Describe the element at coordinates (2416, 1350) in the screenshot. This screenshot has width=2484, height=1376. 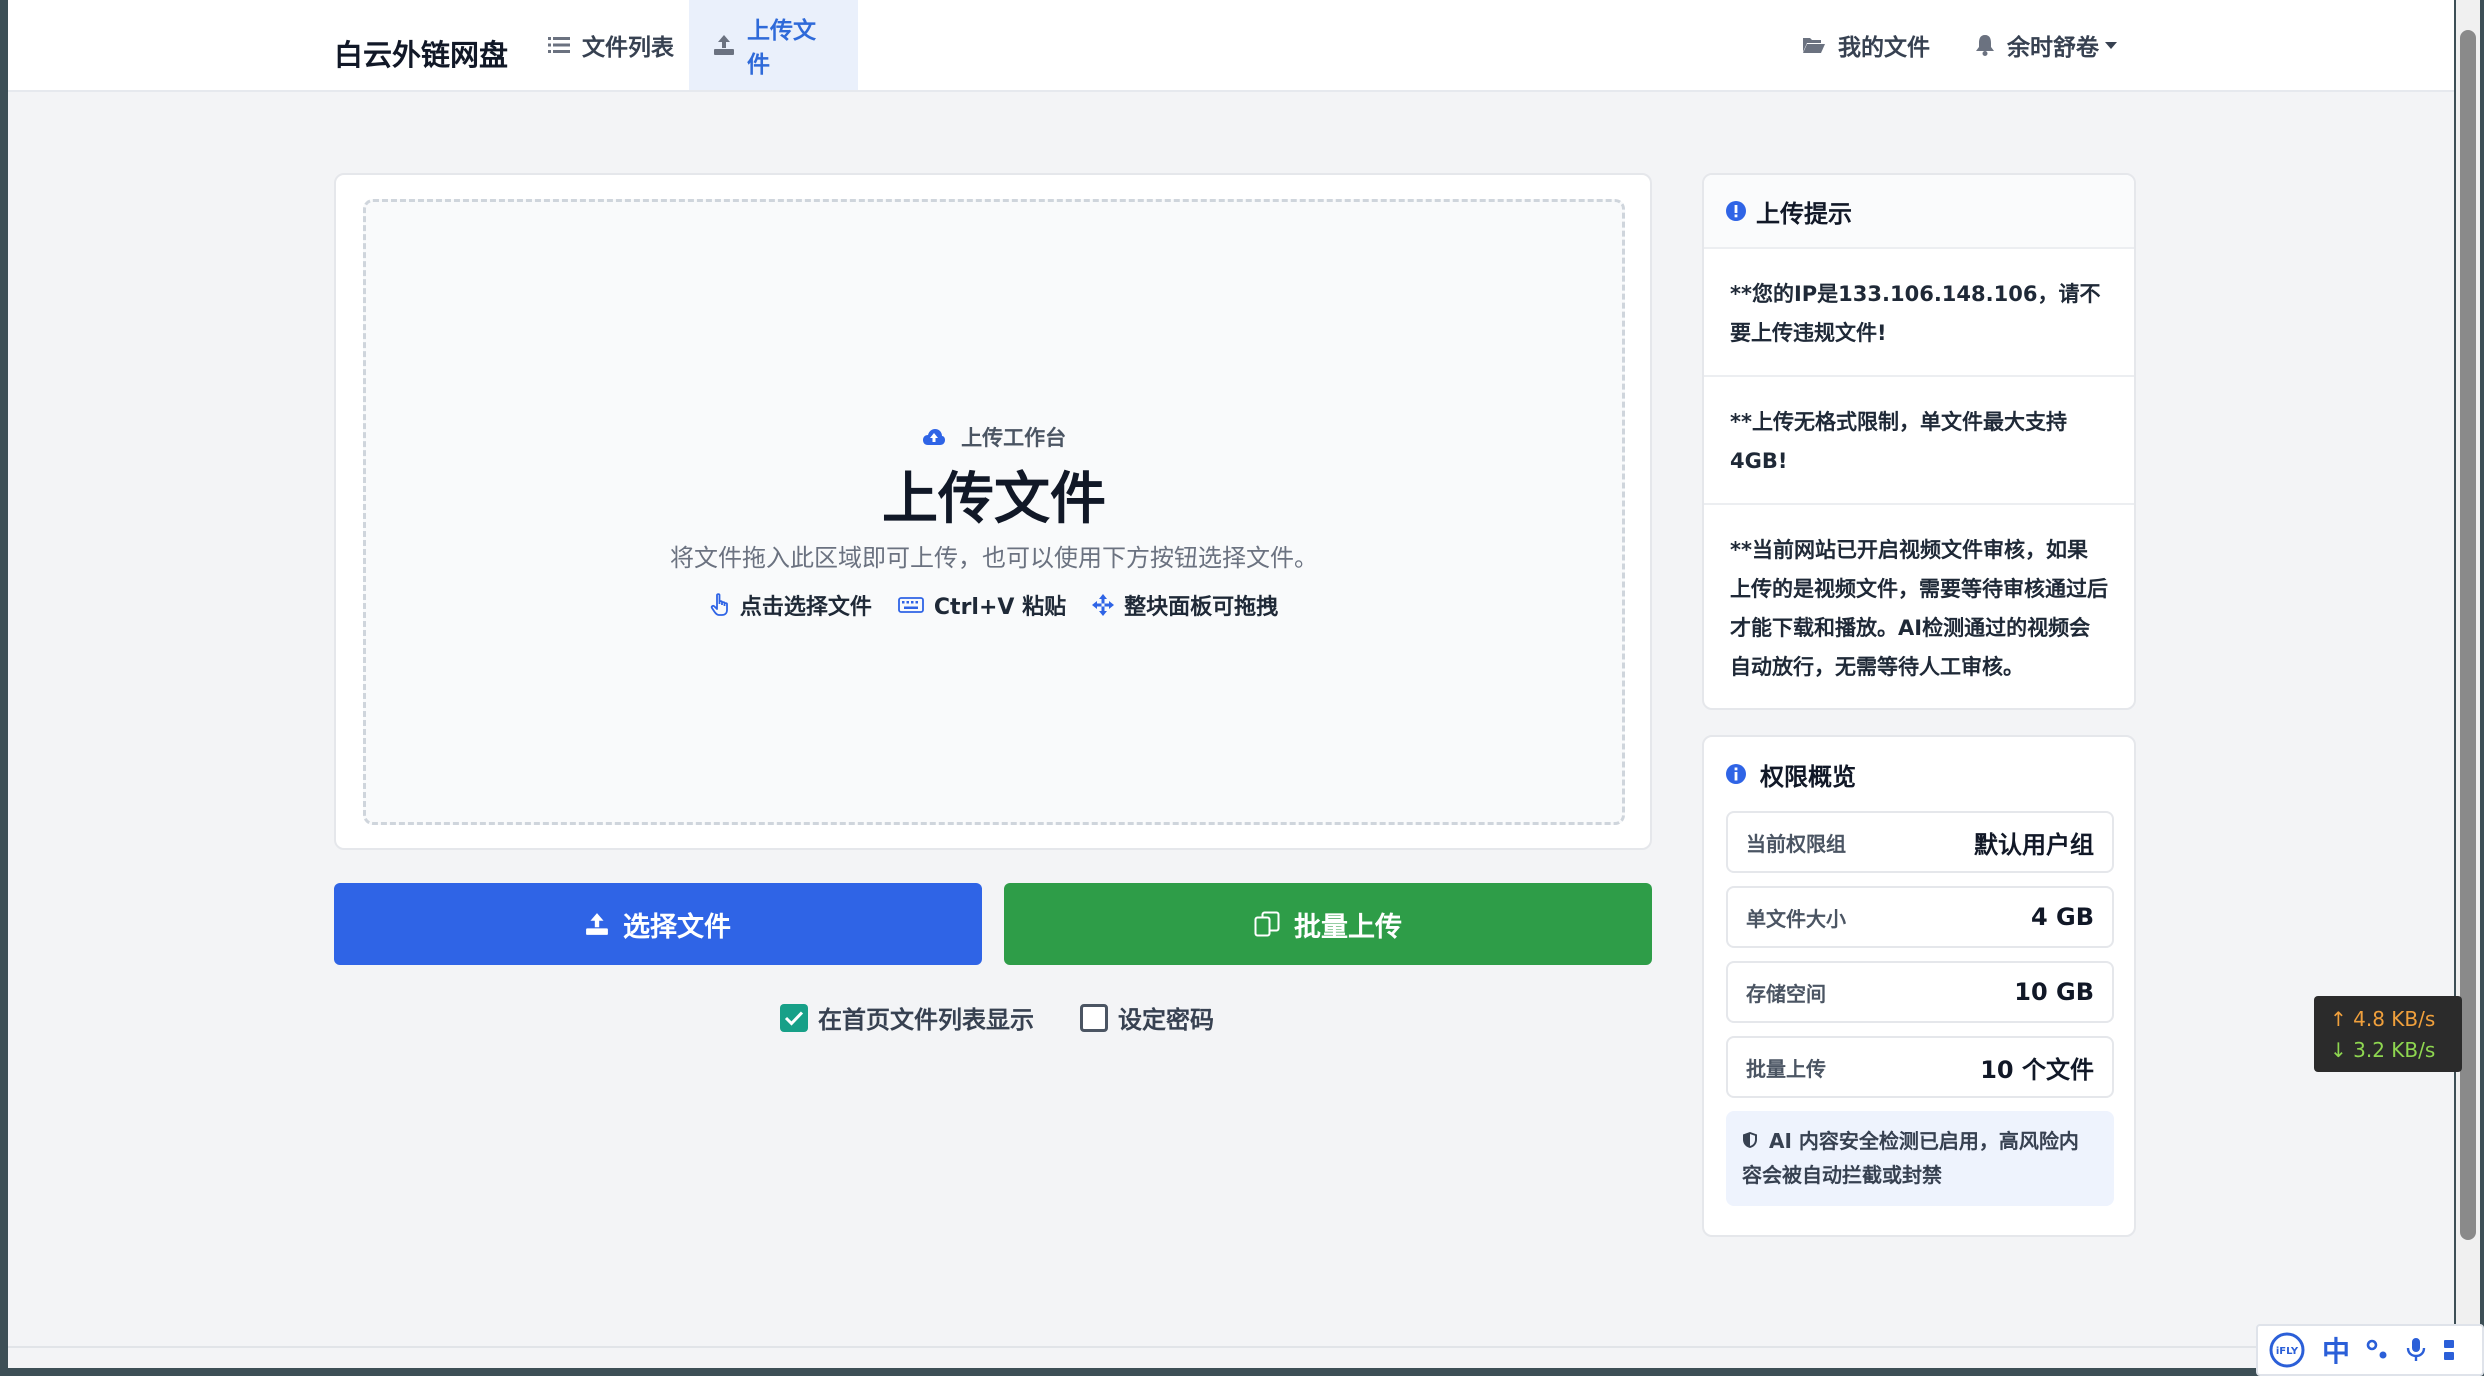
I see `microphone-icon` at that location.